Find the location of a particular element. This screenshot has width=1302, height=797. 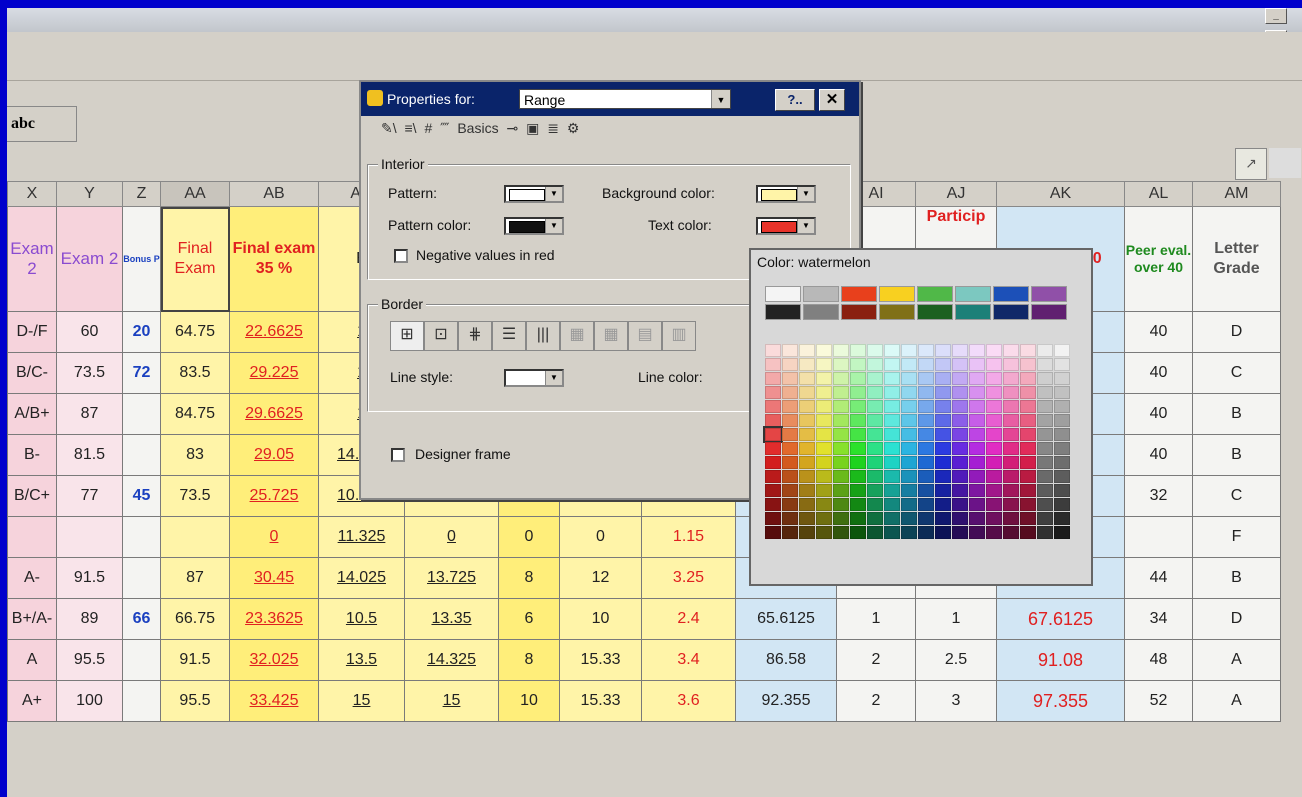

chart-expert-icon: ↗ is located at coordinates (1251, 164).